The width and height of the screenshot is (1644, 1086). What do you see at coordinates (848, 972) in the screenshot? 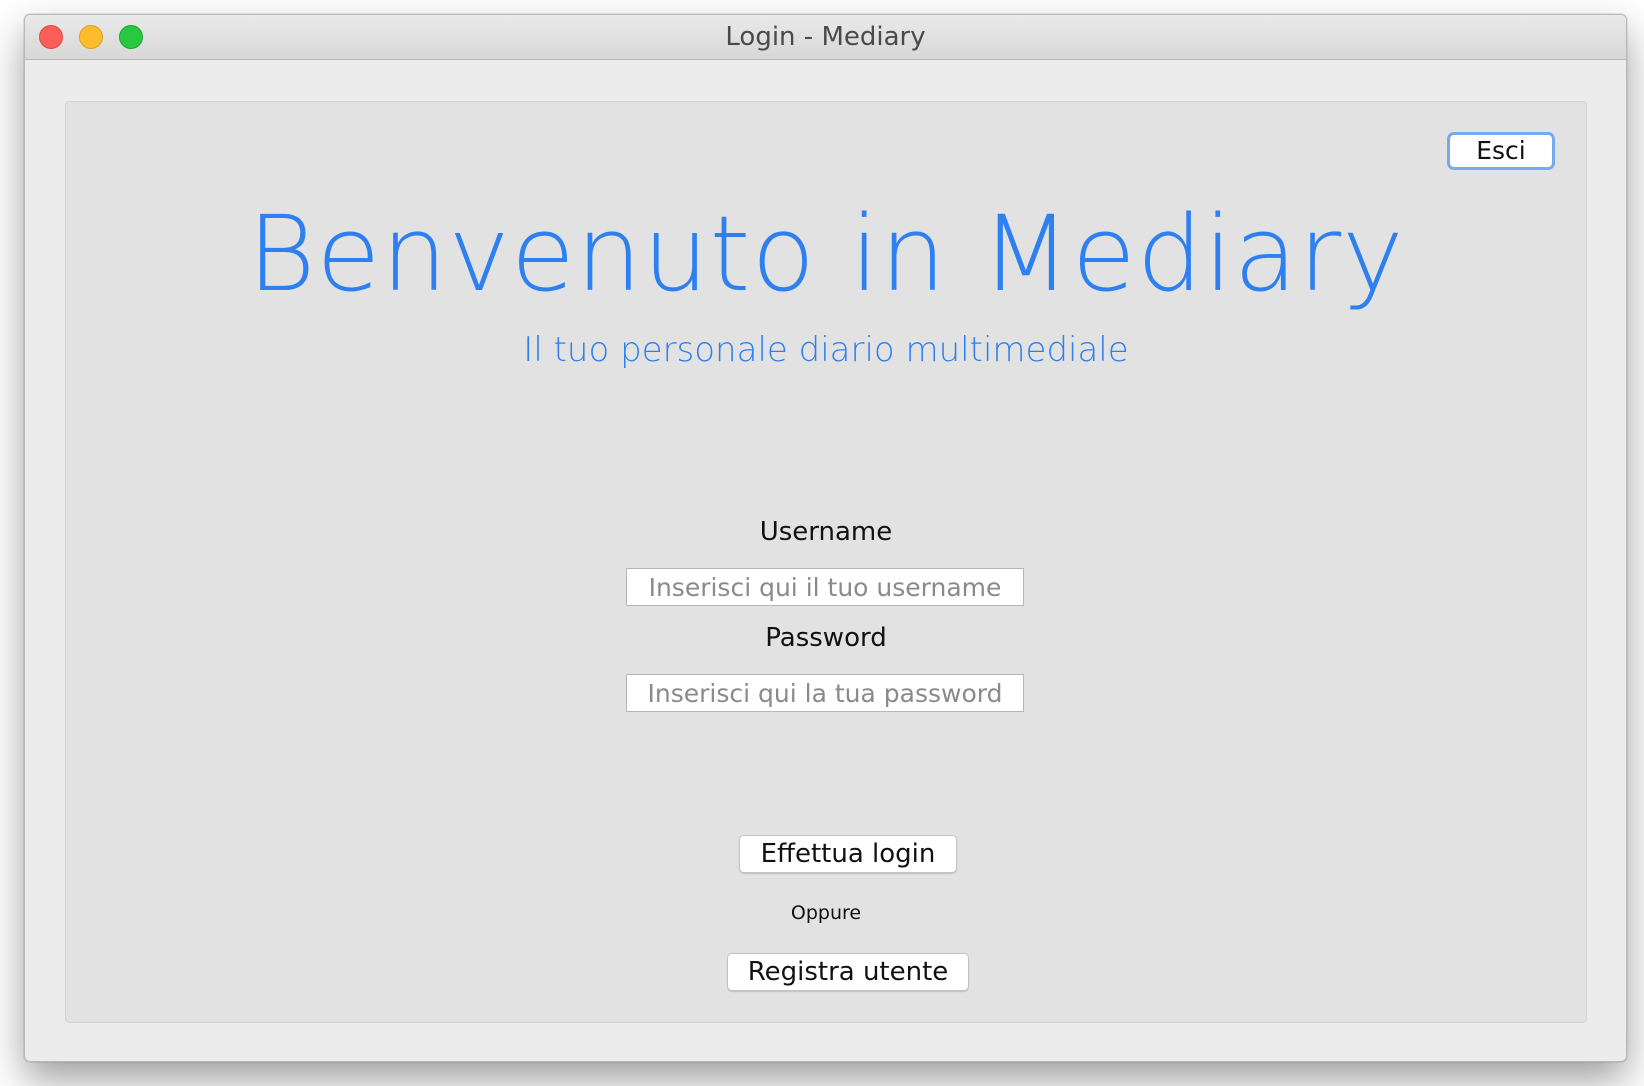
I see `register-user-button: Registra utente` at bounding box center [848, 972].